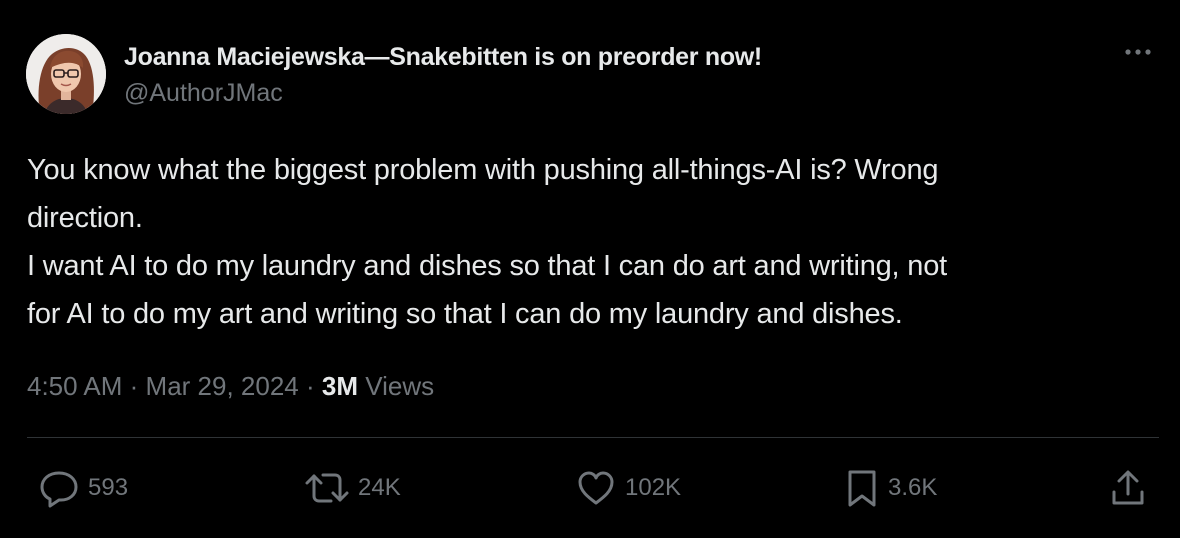 The height and width of the screenshot is (538, 1180). I want to click on avatar-image, so click(66, 74).